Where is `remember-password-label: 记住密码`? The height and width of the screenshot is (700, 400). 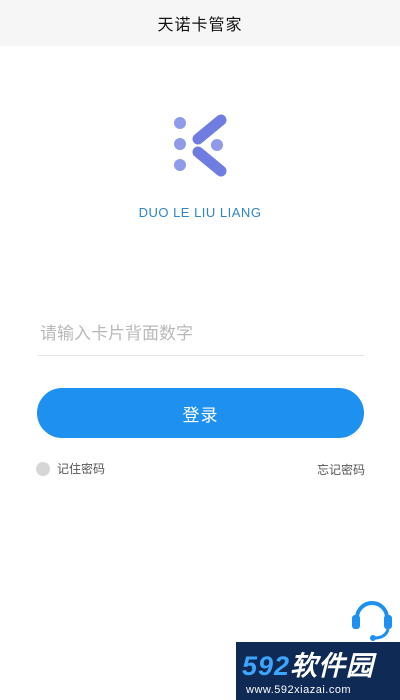
remember-password-label: 记住密码 is located at coordinates (81, 469).